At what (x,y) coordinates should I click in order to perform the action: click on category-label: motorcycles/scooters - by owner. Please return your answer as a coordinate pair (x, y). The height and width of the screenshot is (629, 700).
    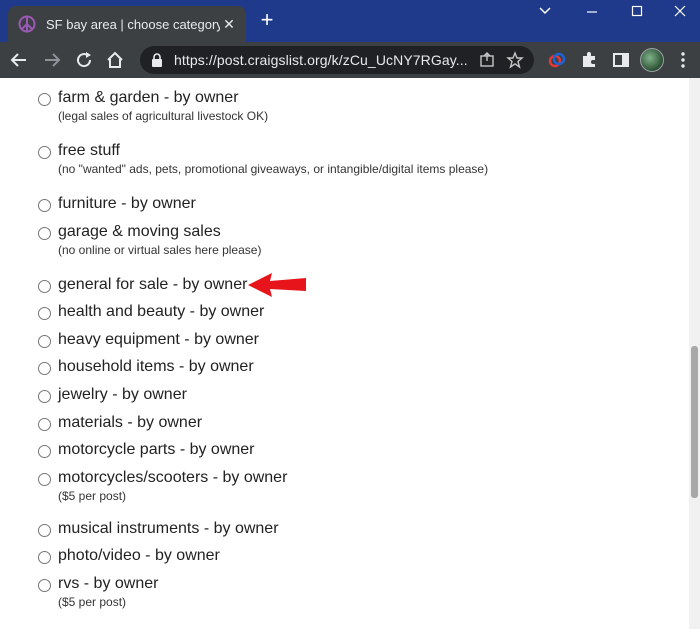
    Looking at the image, I should click on (172, 478).